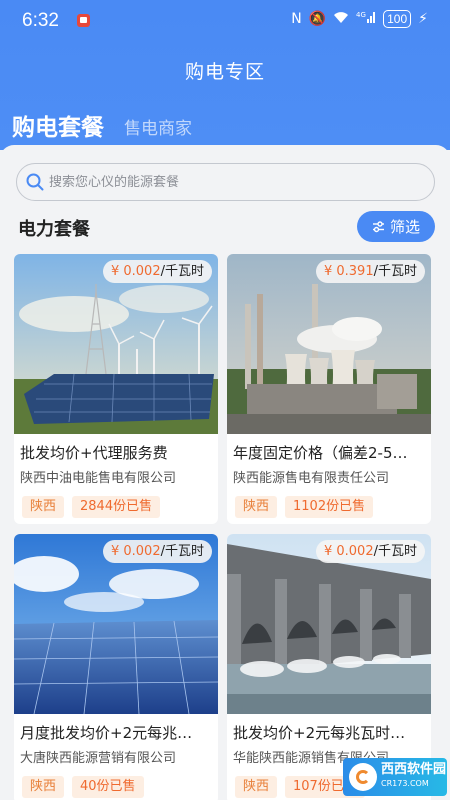 The height and width of the screenshot is (800, 450). I want to click on section-title: 电力套餐, so click(54, 229).